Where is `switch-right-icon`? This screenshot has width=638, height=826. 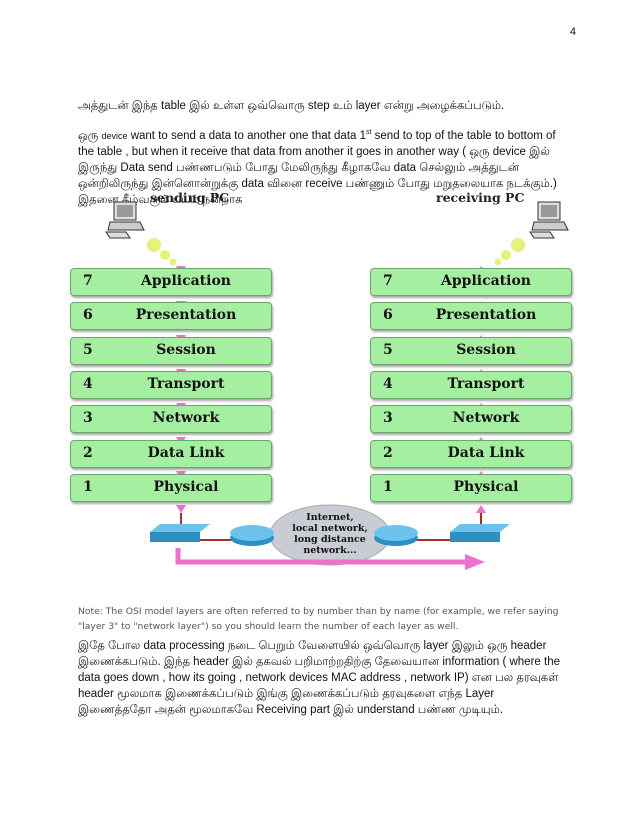
switch-right-icon is located at coordinates (480, 533).